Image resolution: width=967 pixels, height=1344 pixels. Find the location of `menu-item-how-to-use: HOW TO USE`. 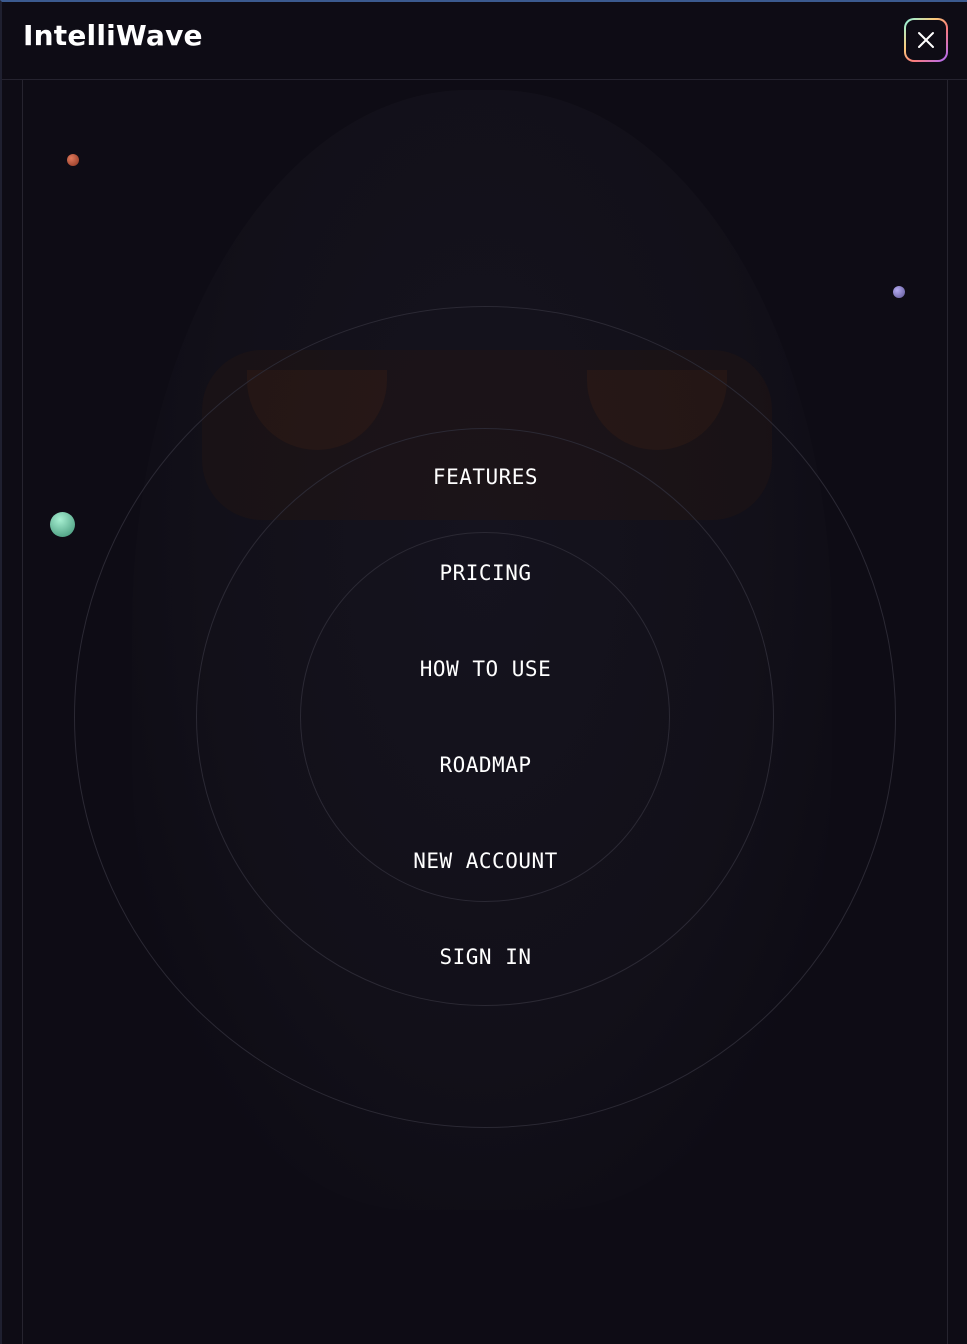

menu-item-how-to-use: HOW TO USE is located at coordinates (484, 669).